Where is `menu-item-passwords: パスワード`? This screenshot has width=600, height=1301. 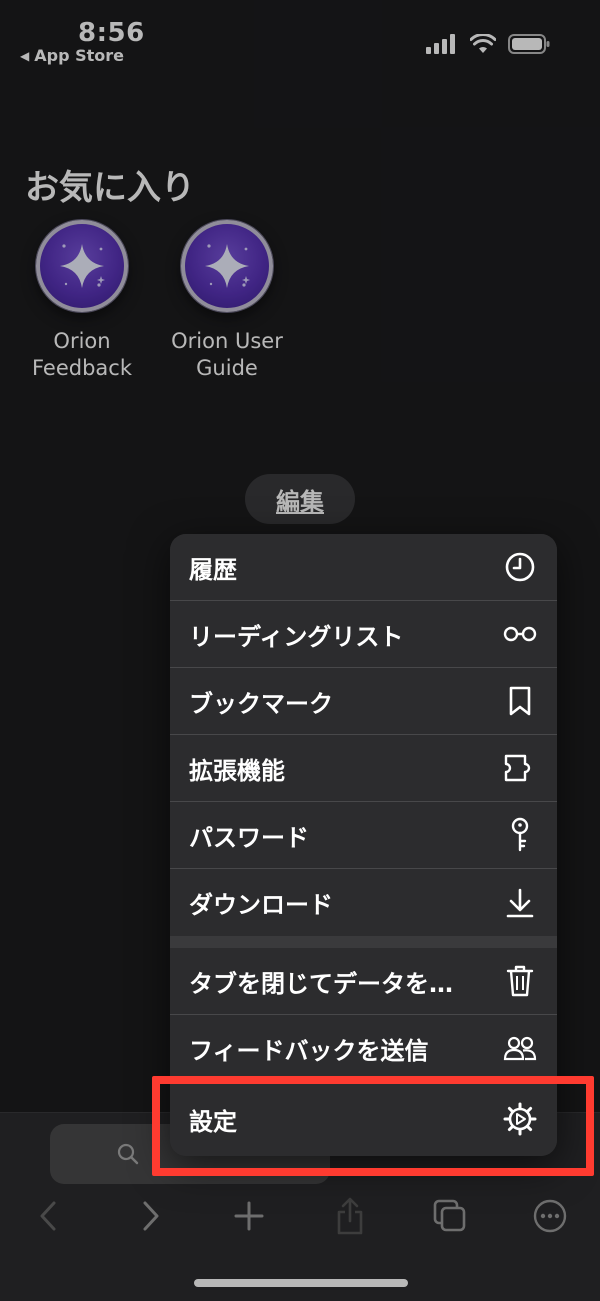
menu-item-passwords: パスワード is located at coordinates (363, 835).